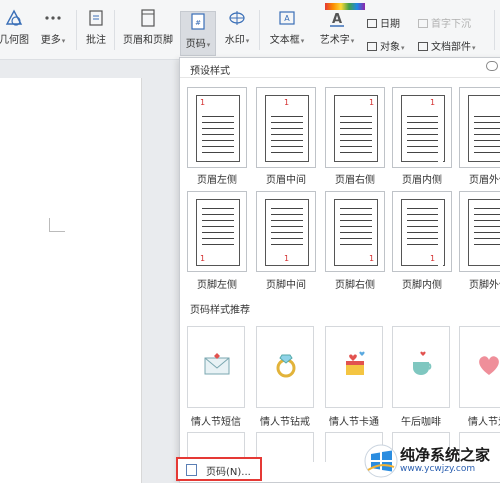  What do you see at coordinates (422, 285) in the screenshot?
I see `preset-label: 页脚内侧` at bounding box center [422, 285].